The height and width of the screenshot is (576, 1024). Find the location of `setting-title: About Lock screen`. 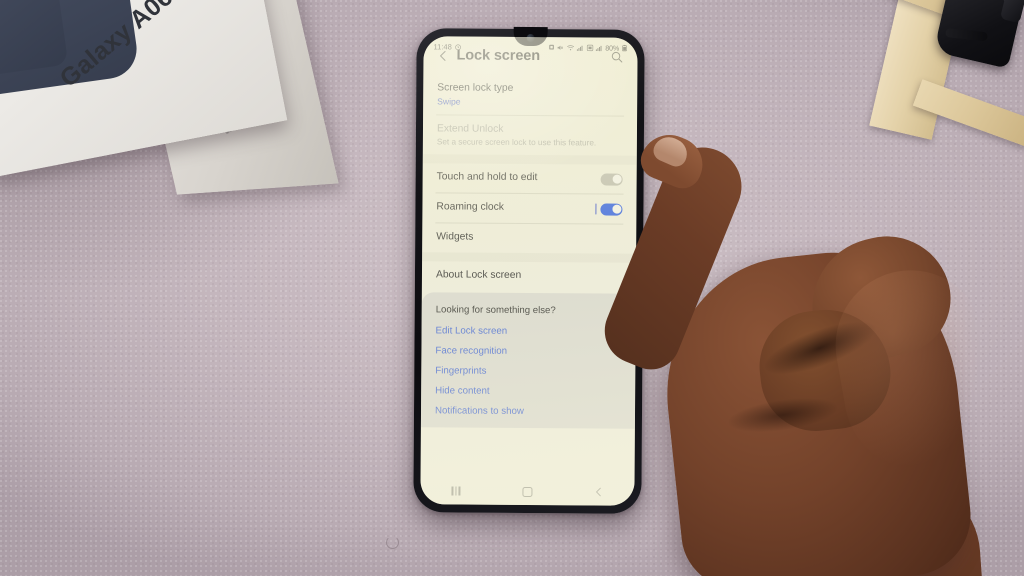

setting-title: About Lock screen is located at coordinates (478, 275).